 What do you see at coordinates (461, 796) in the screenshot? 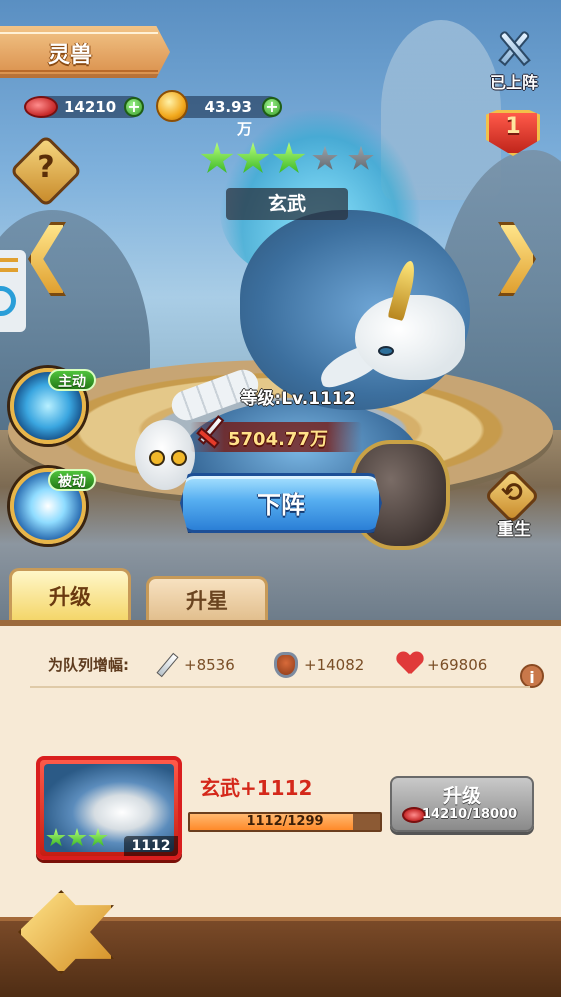
I see `upgrade-button-label: 升级` at bounding box center [461, 796].